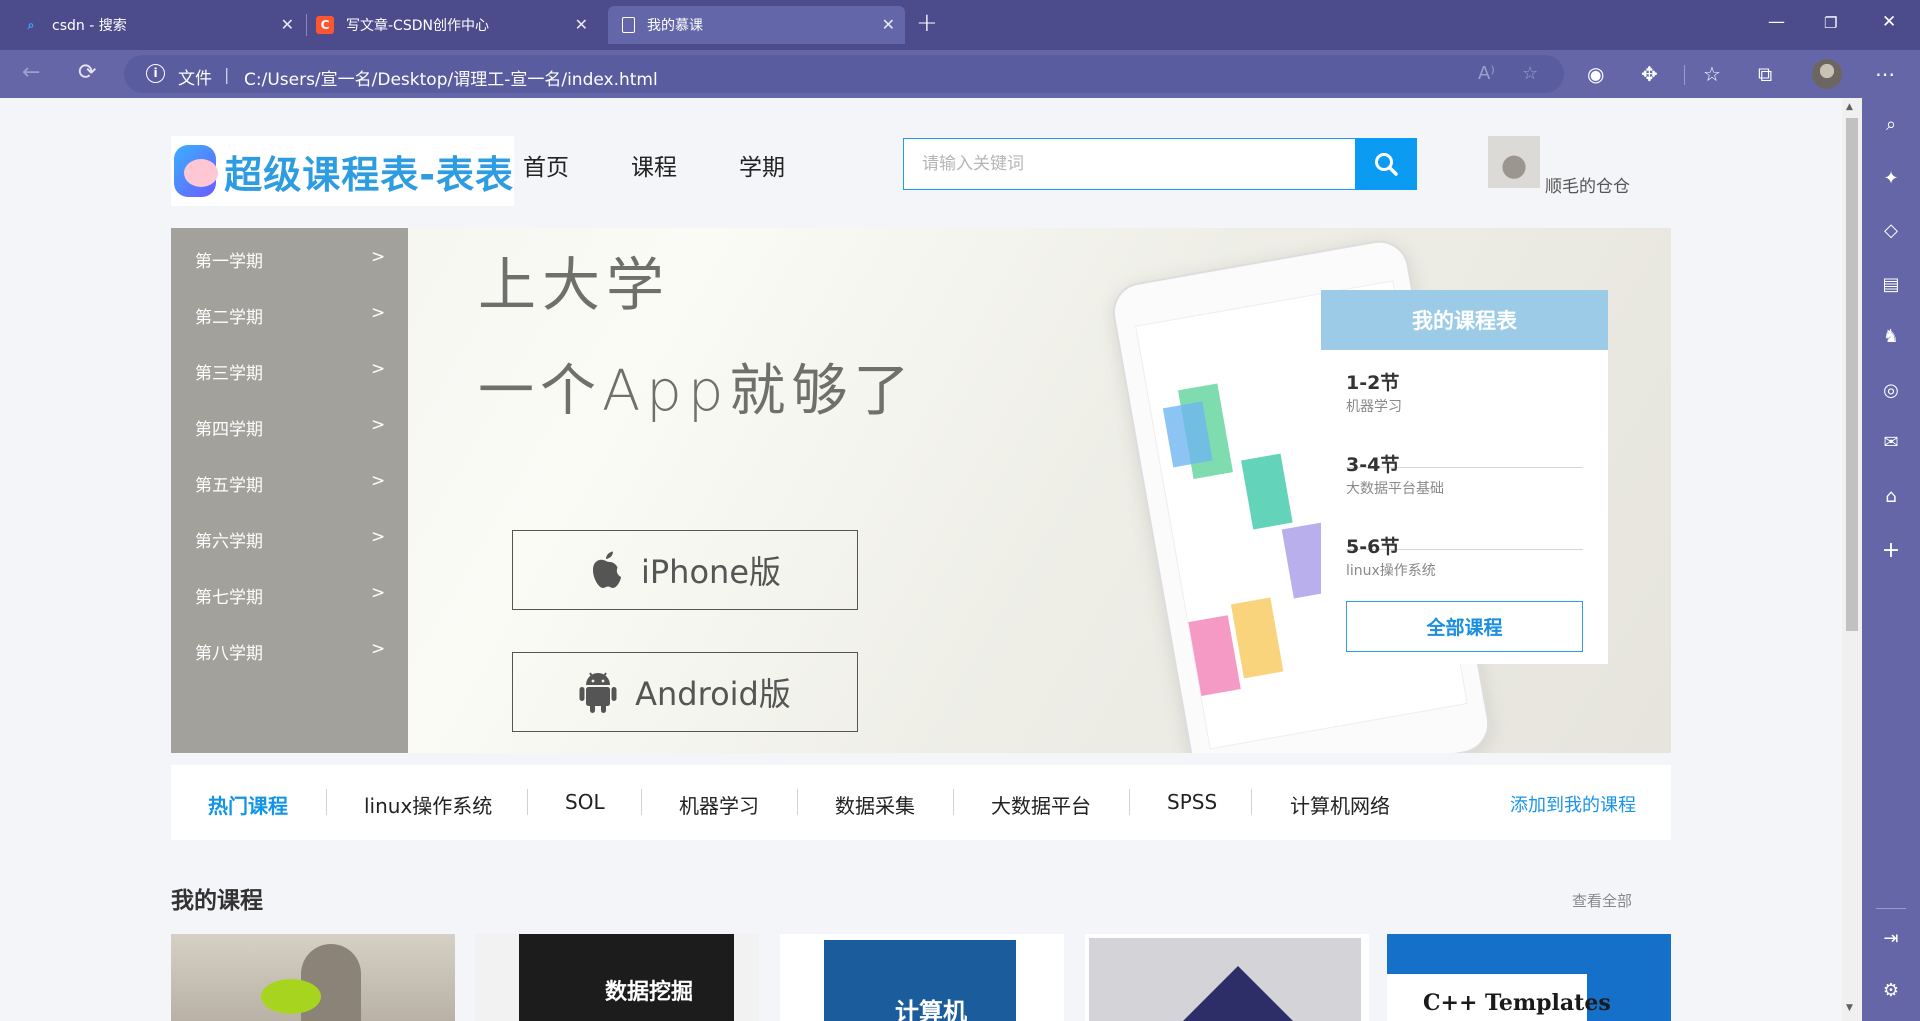 This screenshot has height=1021, width=1920. Describe the element at coordinates (1130, 164) in the screenshot. I see `search-input` at that location.